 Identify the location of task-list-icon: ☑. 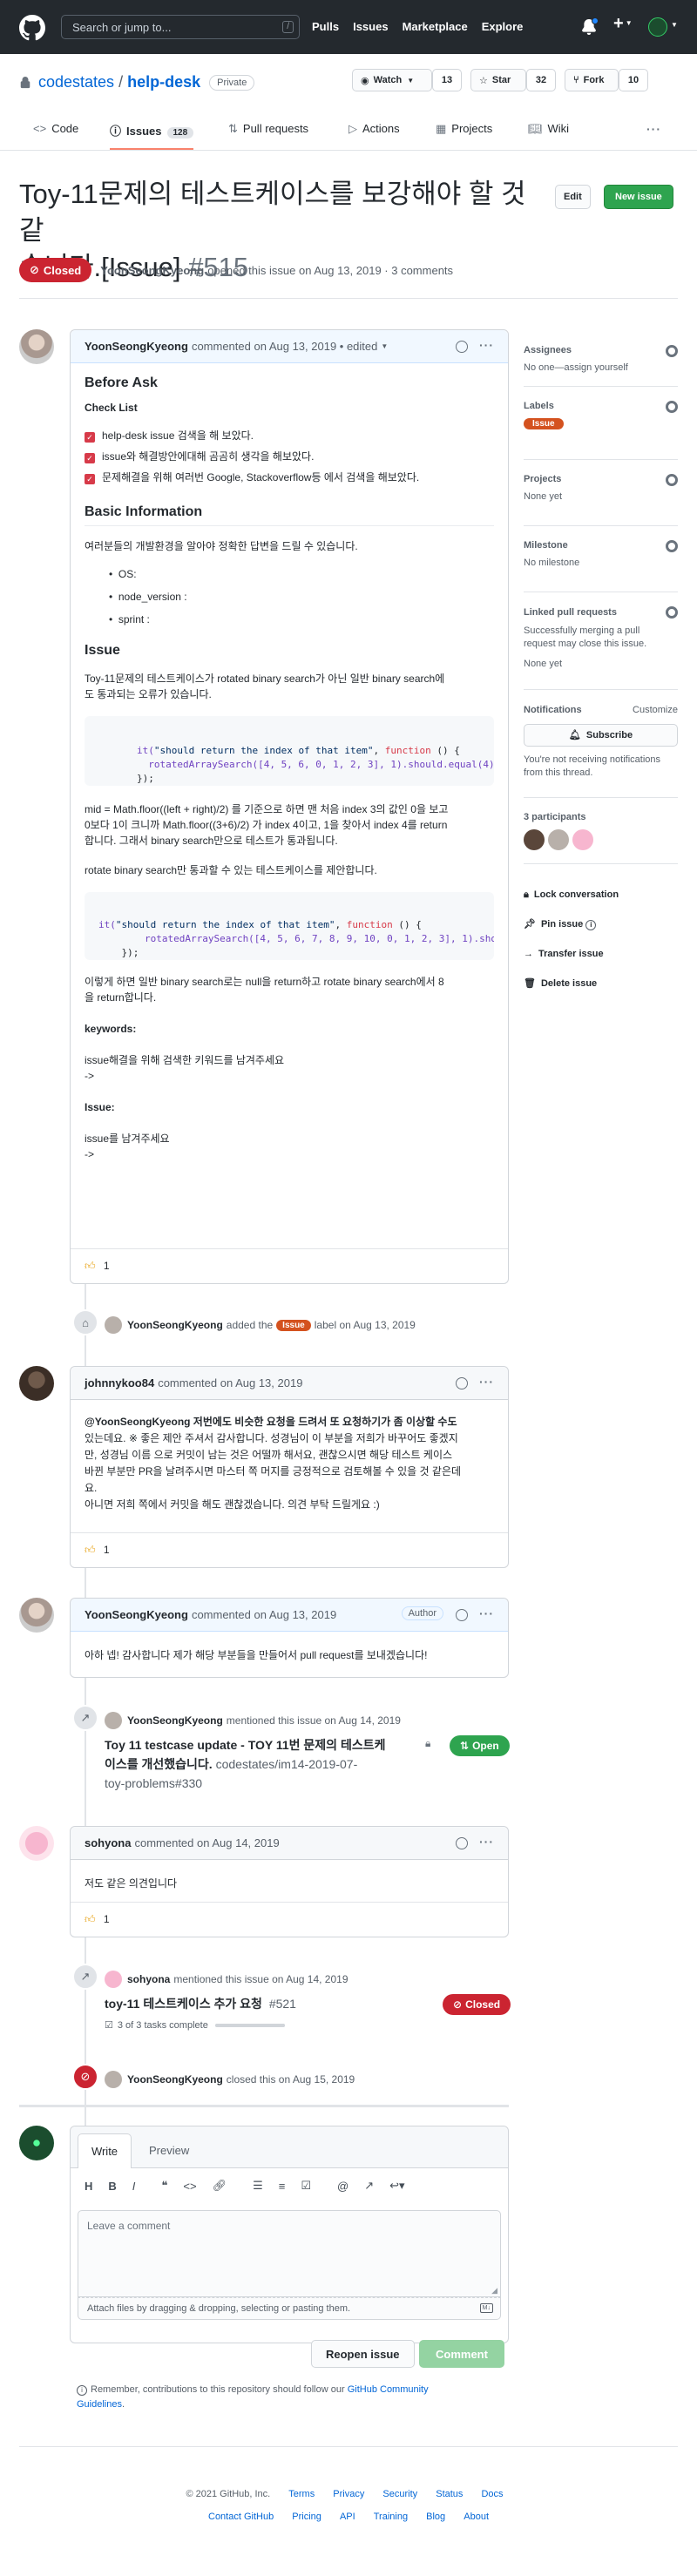
(306, 2186).